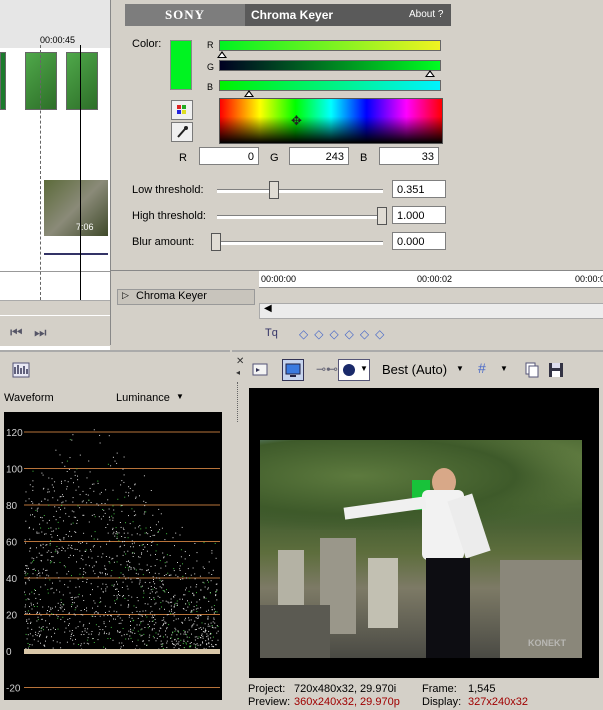 This screenshot has width=603, height=710. What do you see at coordinates (229, 156) in the screenshot?
I see `r-value-input: 0` at bounding box center [229, 156].